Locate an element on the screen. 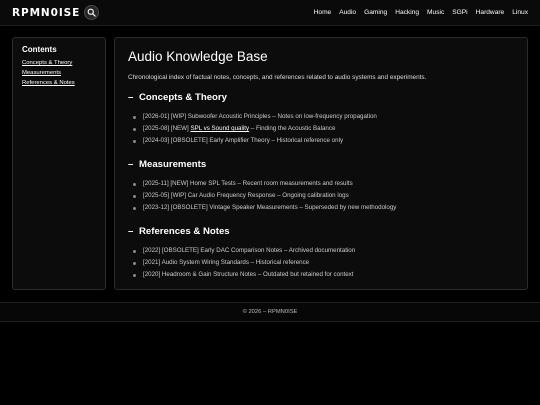 The width and height of the screenshot is (540, 405). page-title: Audio Knowledge Base is located at coordinates (198, 56).